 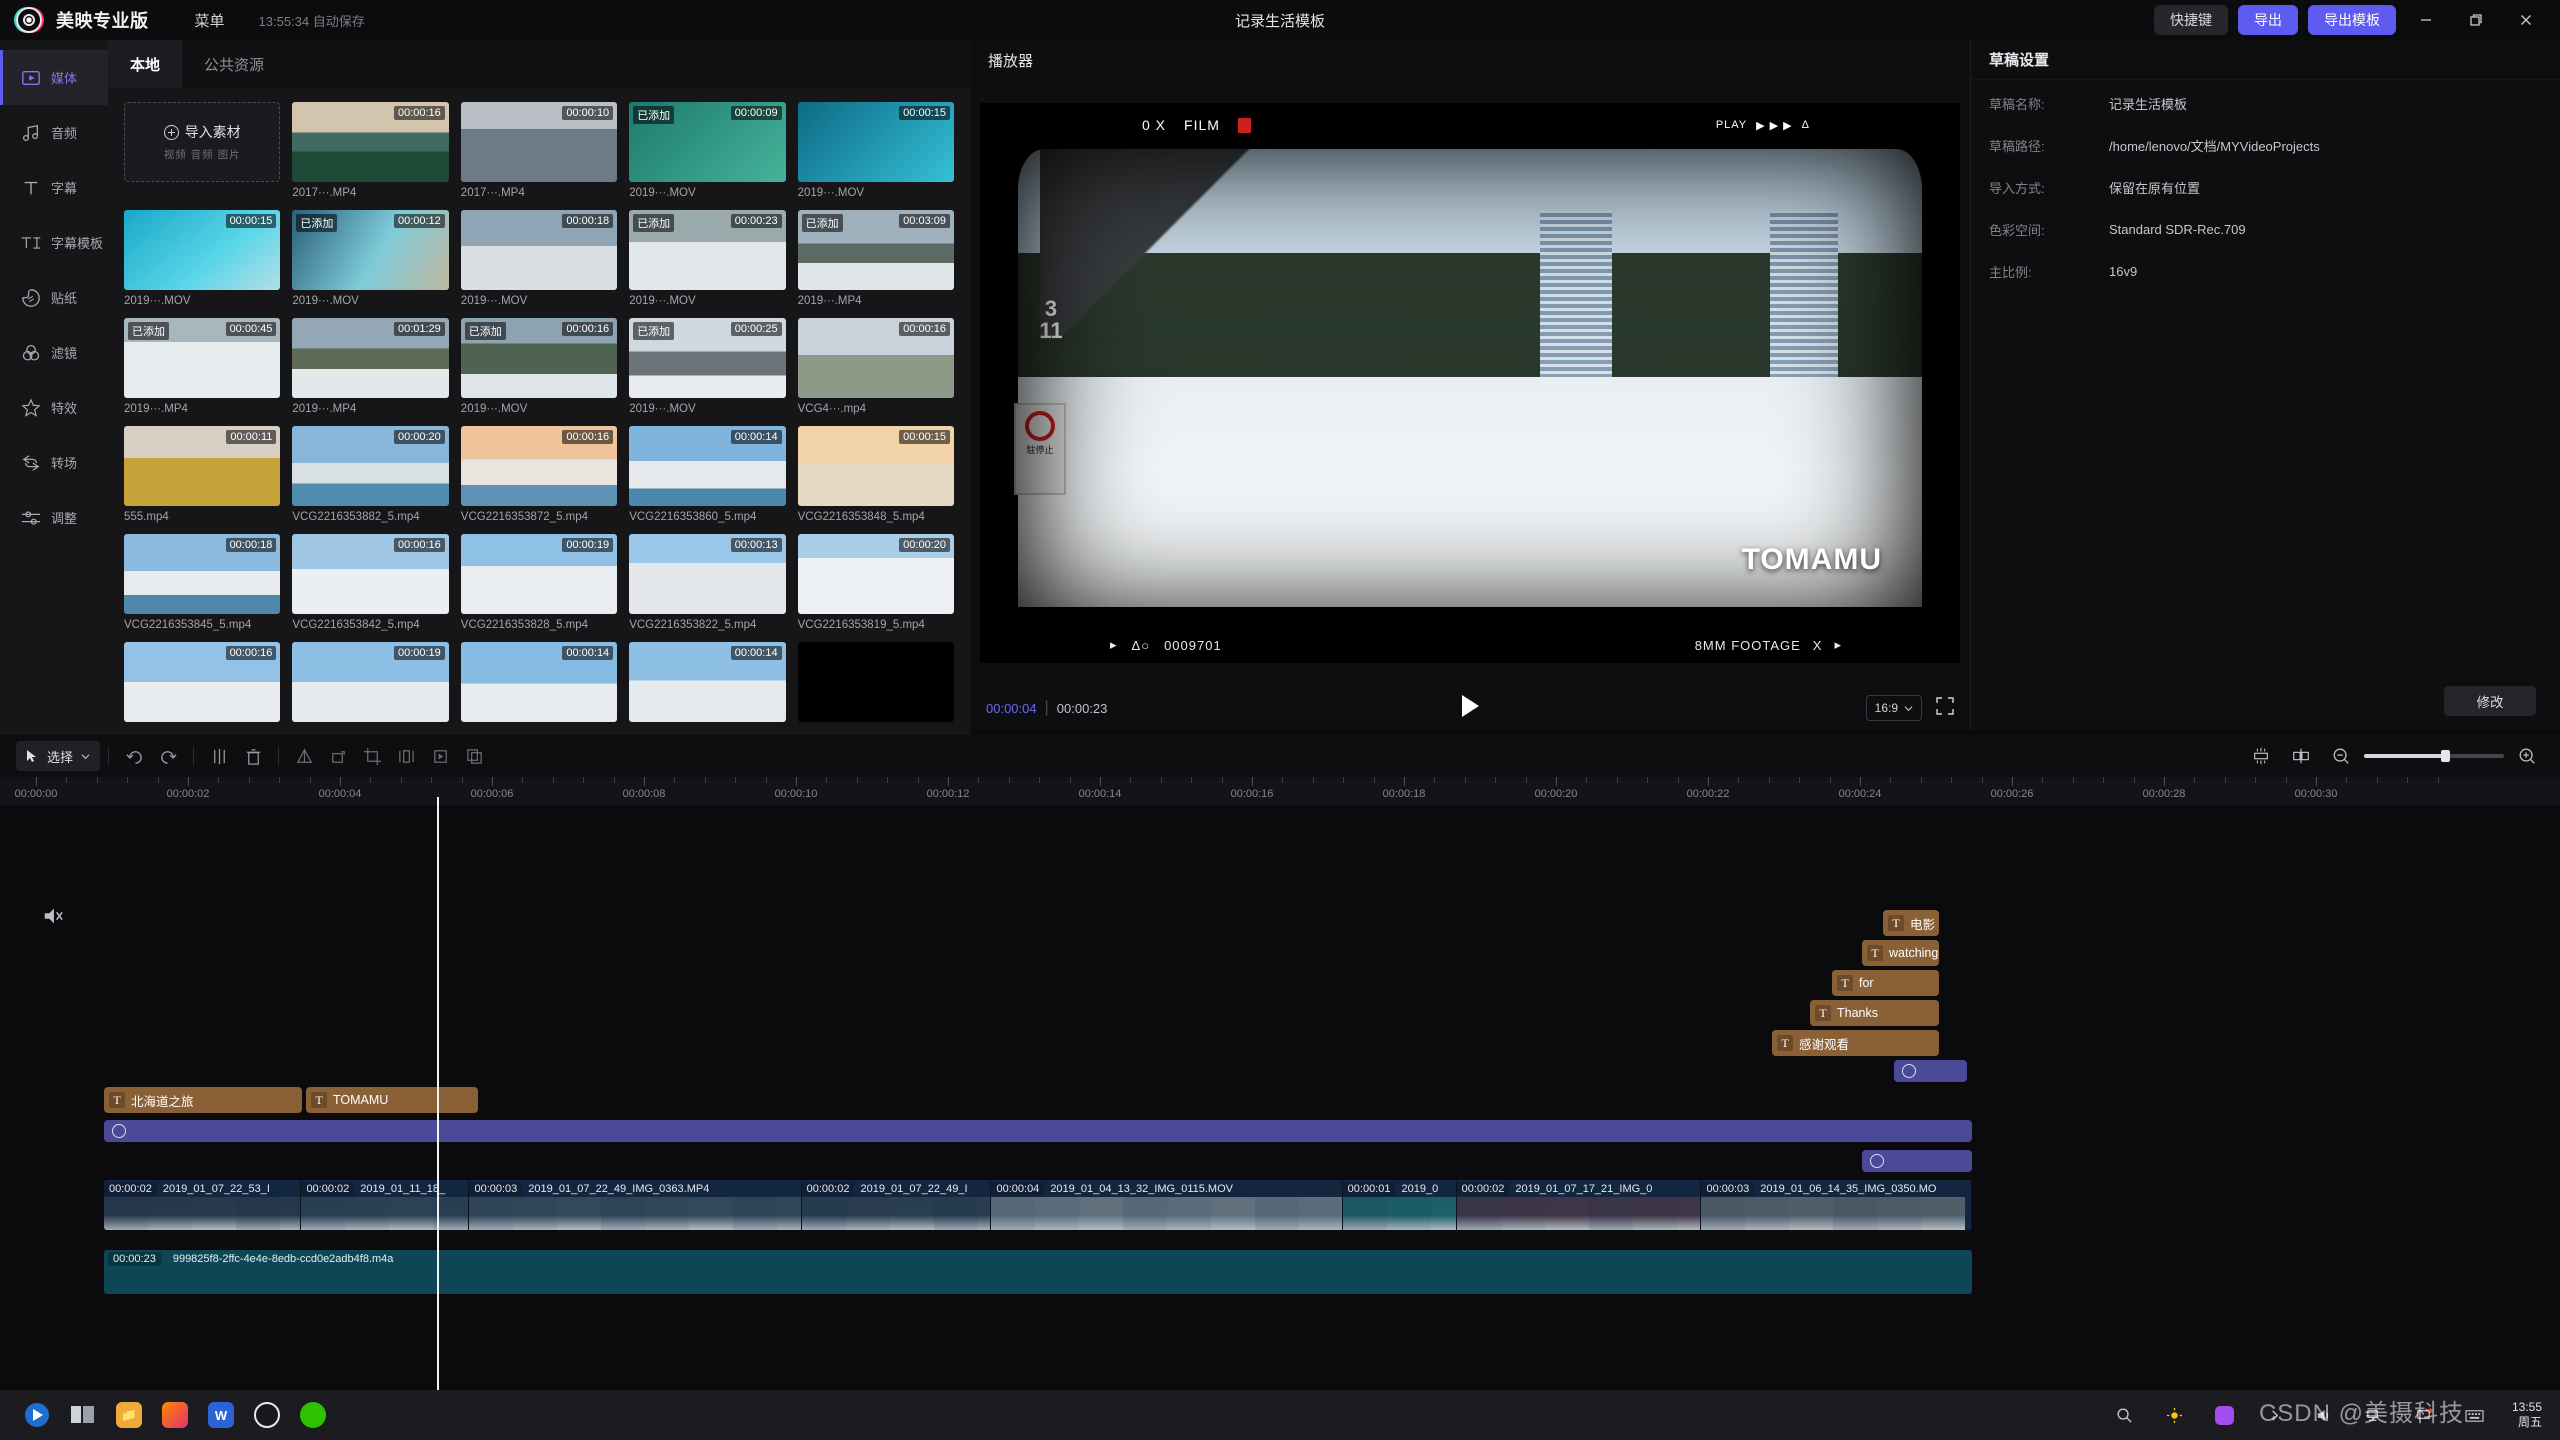 I want to click on media-item: 00:00:20 VCG2216353882_5.mp4, so click(x=370, y=474).